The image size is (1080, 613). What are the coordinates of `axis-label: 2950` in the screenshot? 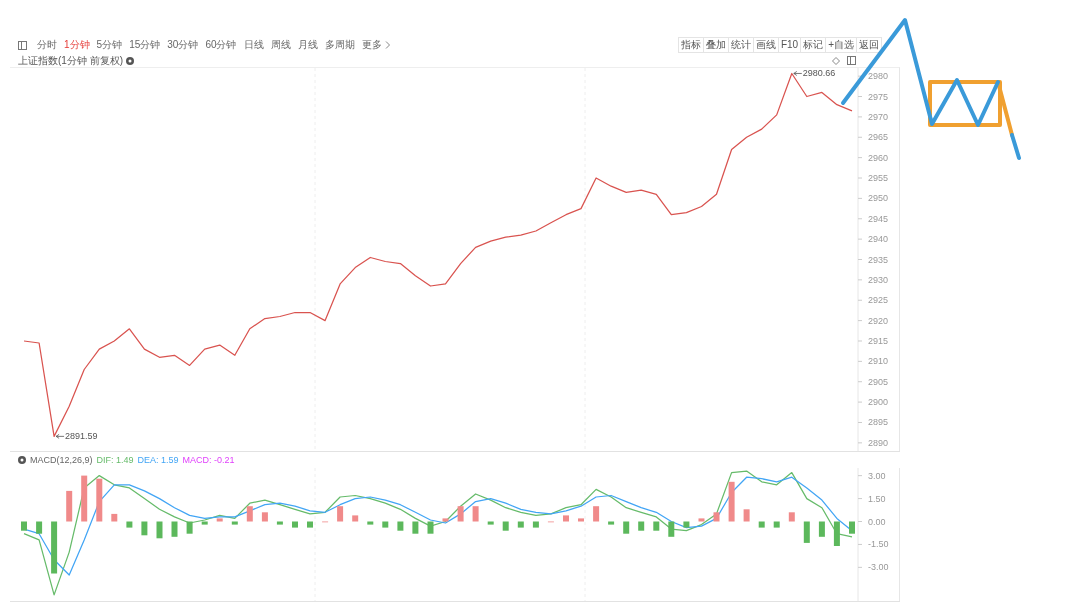 It's located at (878, 198).